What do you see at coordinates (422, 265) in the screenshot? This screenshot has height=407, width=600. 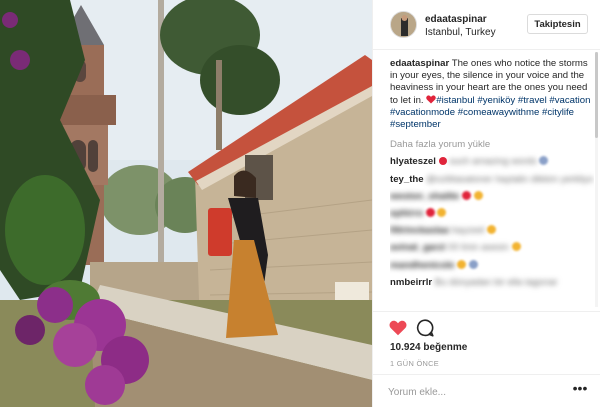 I see `comment-username: mandhenicole` at bounding box center [422, 265].